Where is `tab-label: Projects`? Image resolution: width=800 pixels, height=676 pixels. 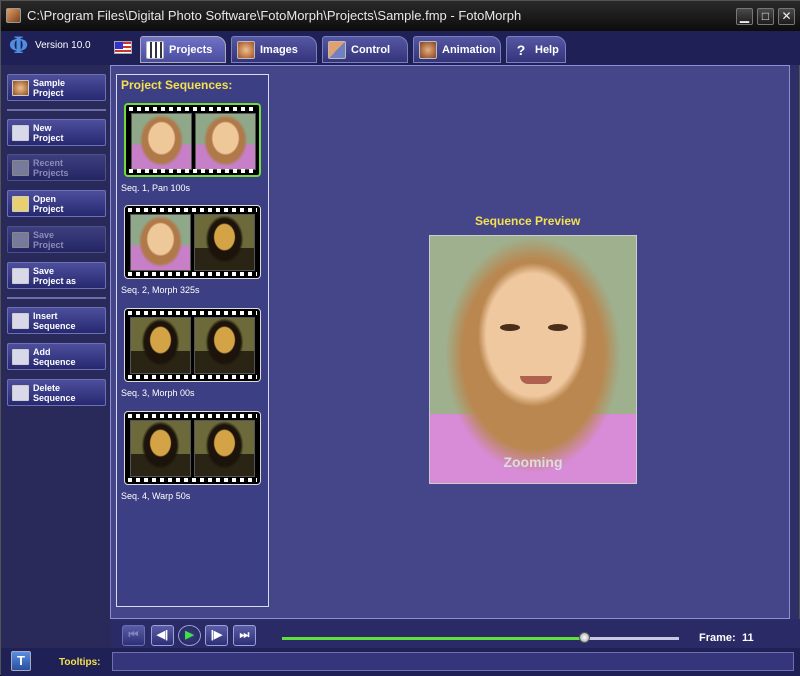
tab-label: Projects is located at coordinates (191, 49).